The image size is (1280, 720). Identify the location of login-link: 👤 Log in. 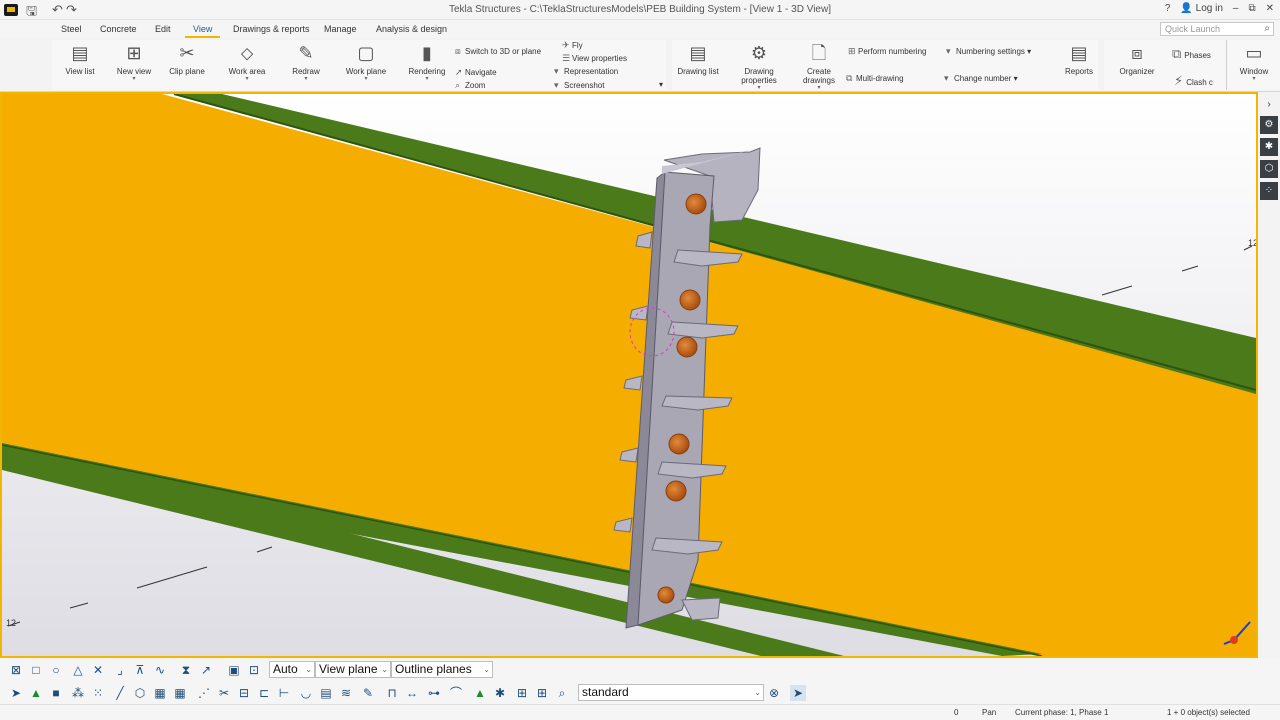
(1201, 8).